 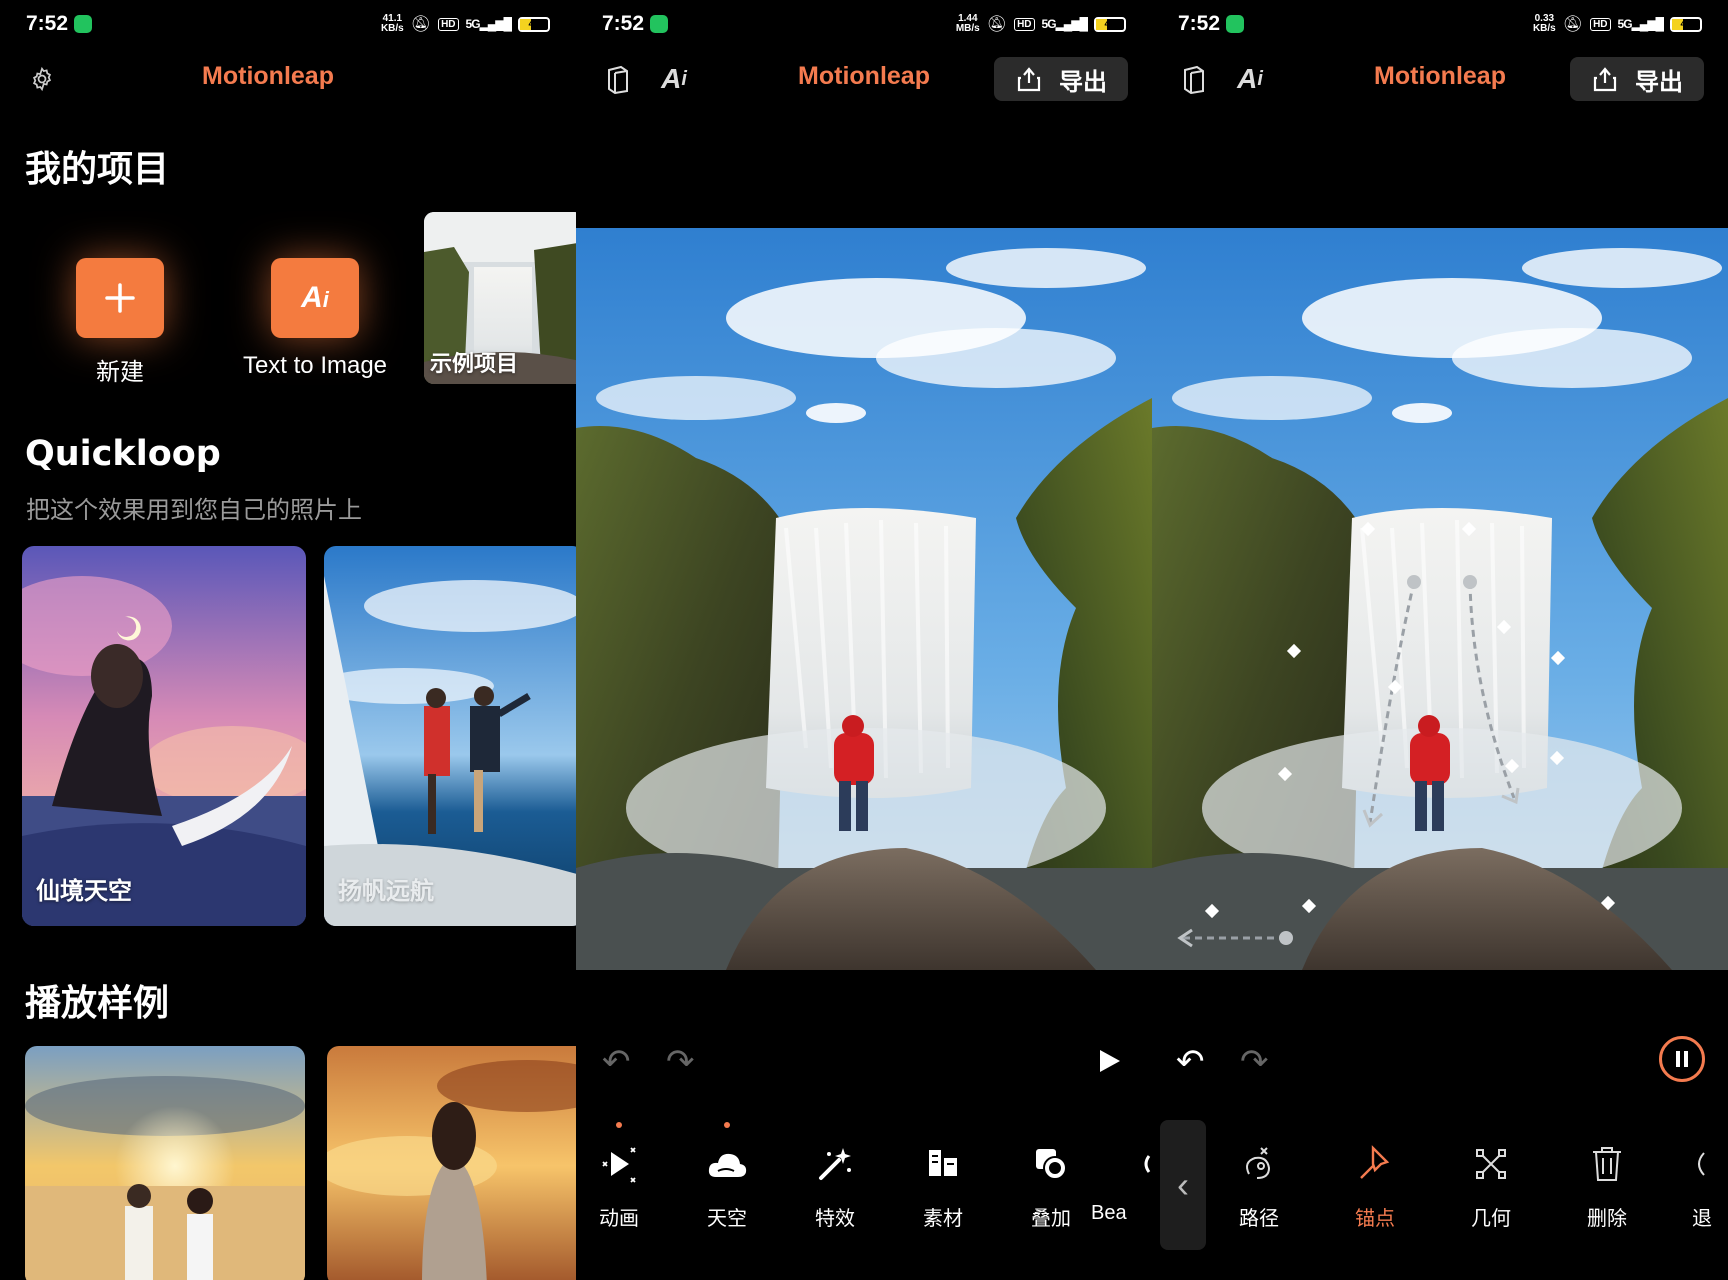 I want to click on tool-sky: 天空, so click(x=727, y=1170).